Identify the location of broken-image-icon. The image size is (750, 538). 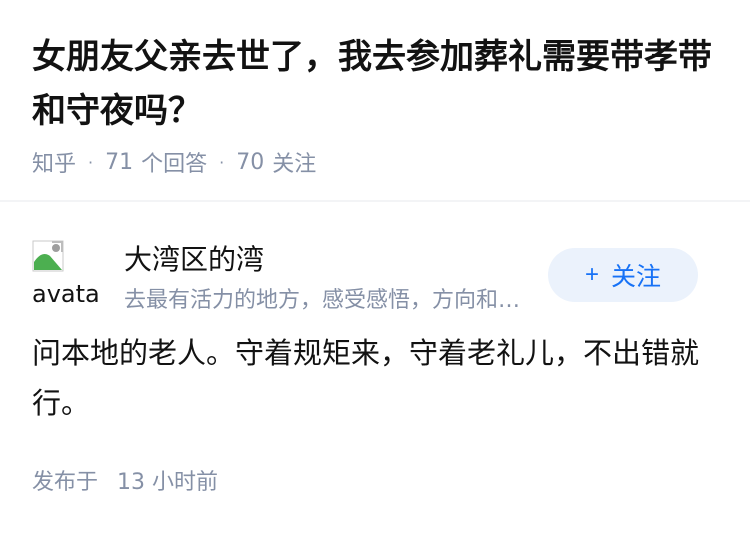
(48, 256).